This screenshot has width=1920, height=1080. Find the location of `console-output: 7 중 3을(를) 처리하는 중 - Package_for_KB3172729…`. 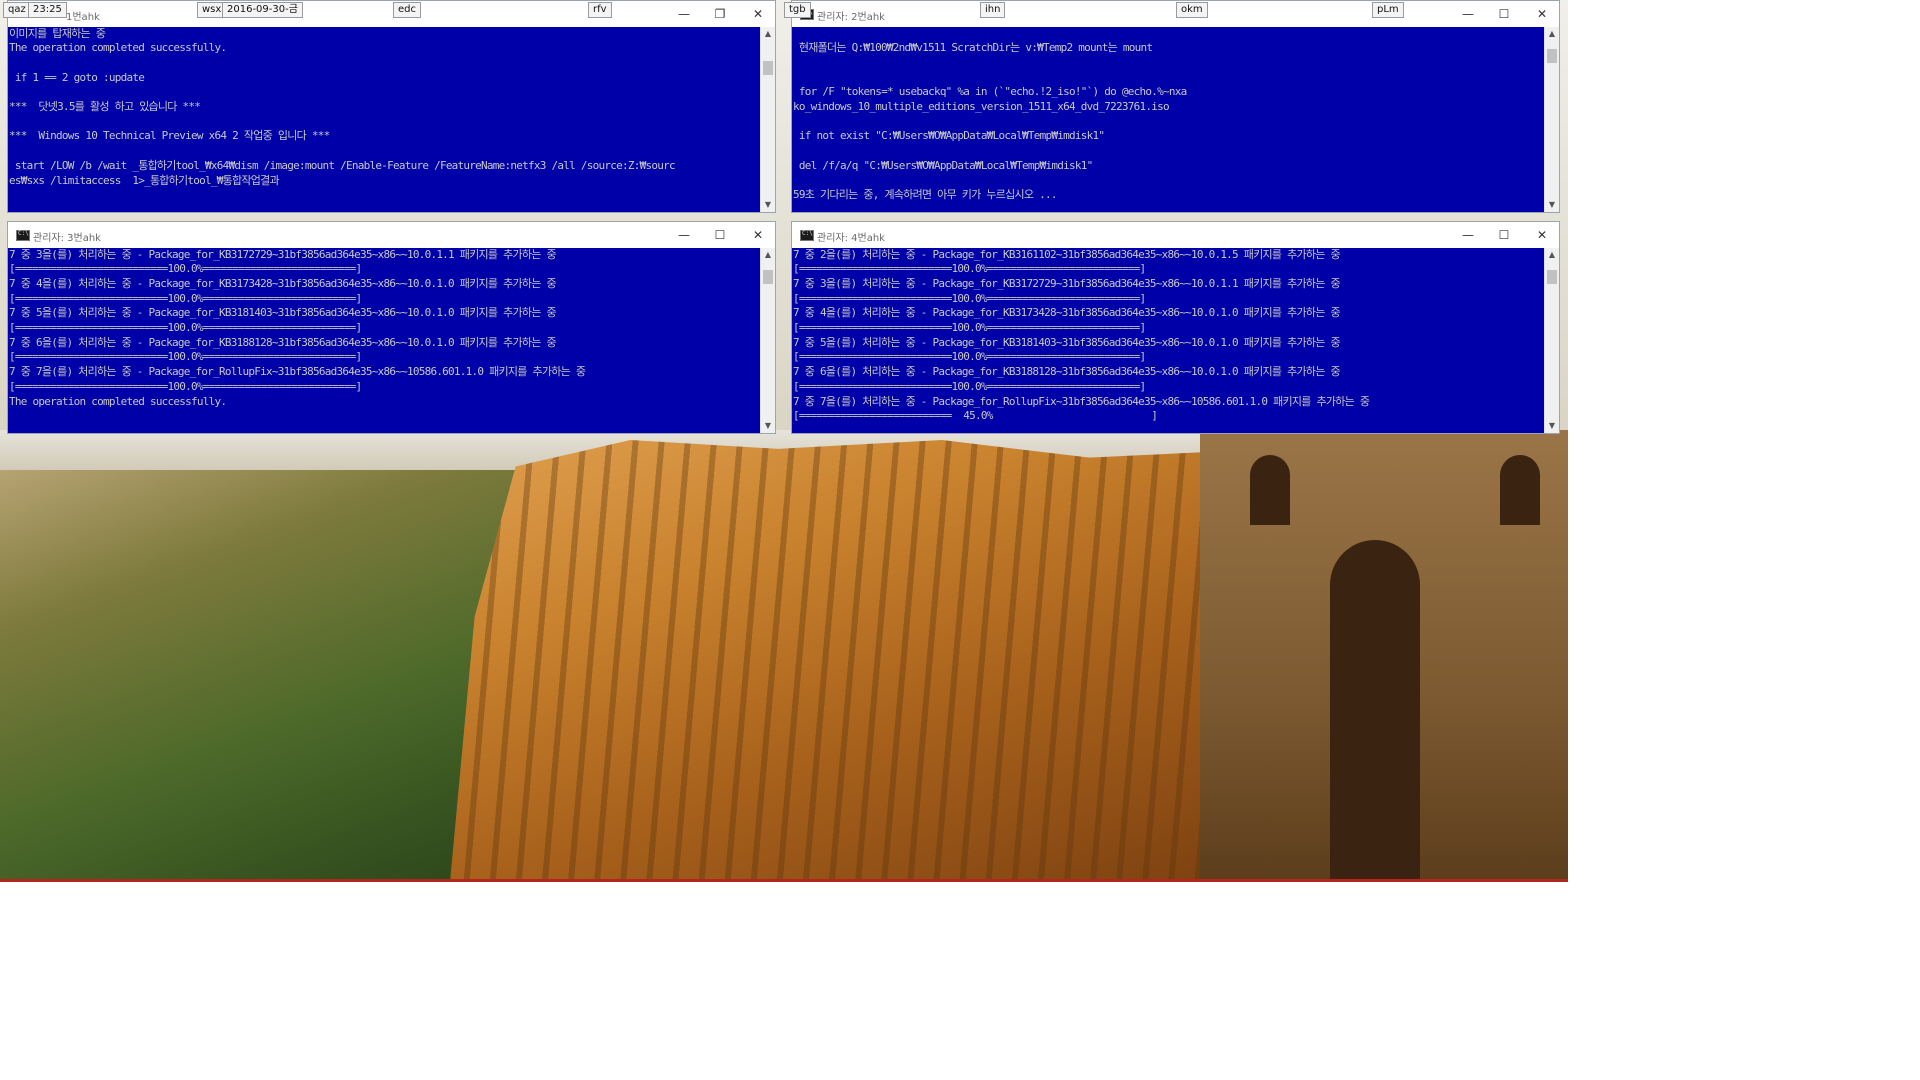

console-output: 7 중 3을(를) 처리하는 중 - Package_for_KB3172729… is located at coordinates (384, 340).